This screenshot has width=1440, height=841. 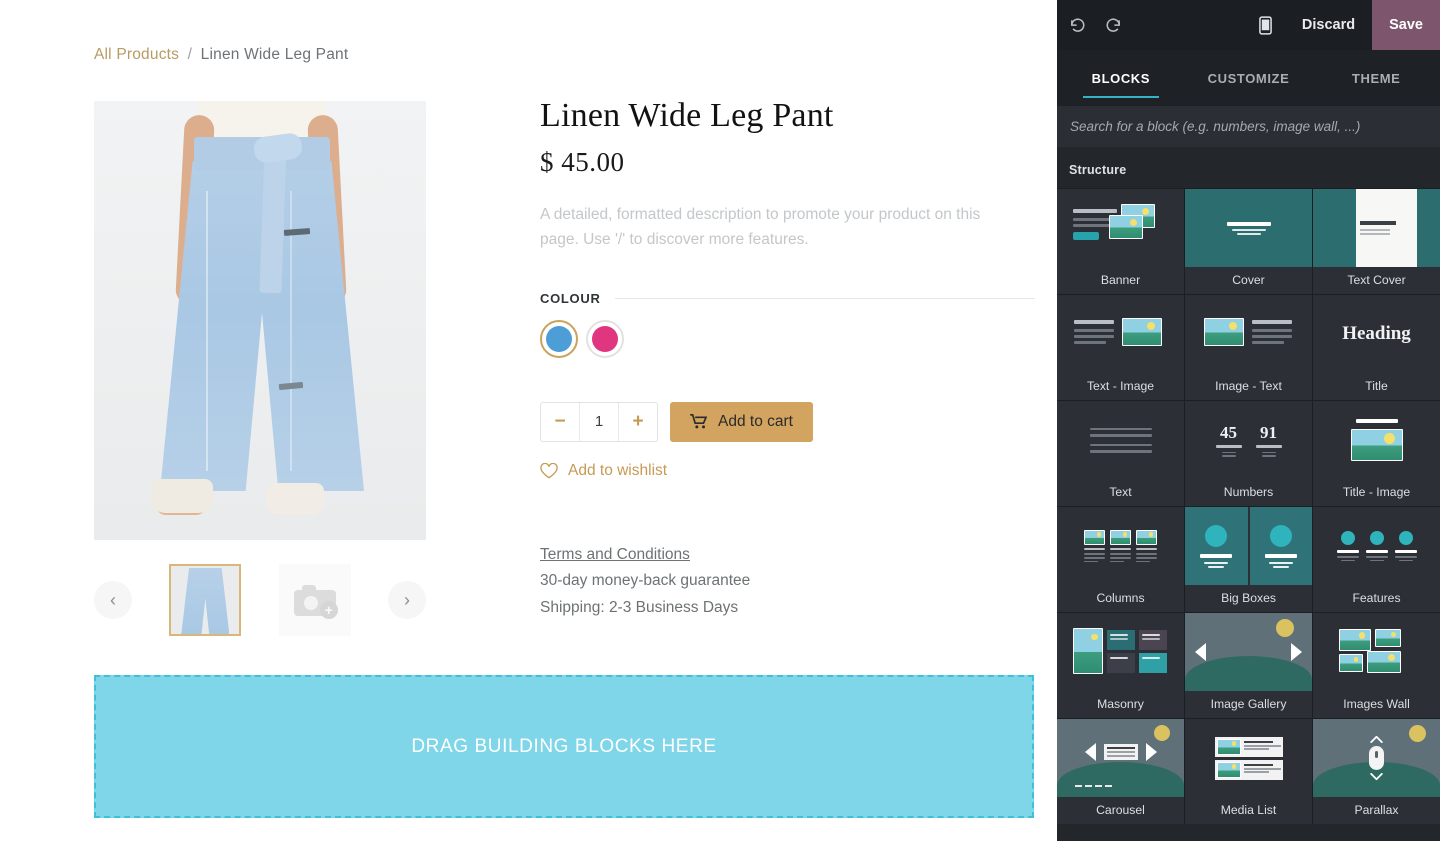 I want to click on quantity-increase-button: +, so click(x=638, y=422).